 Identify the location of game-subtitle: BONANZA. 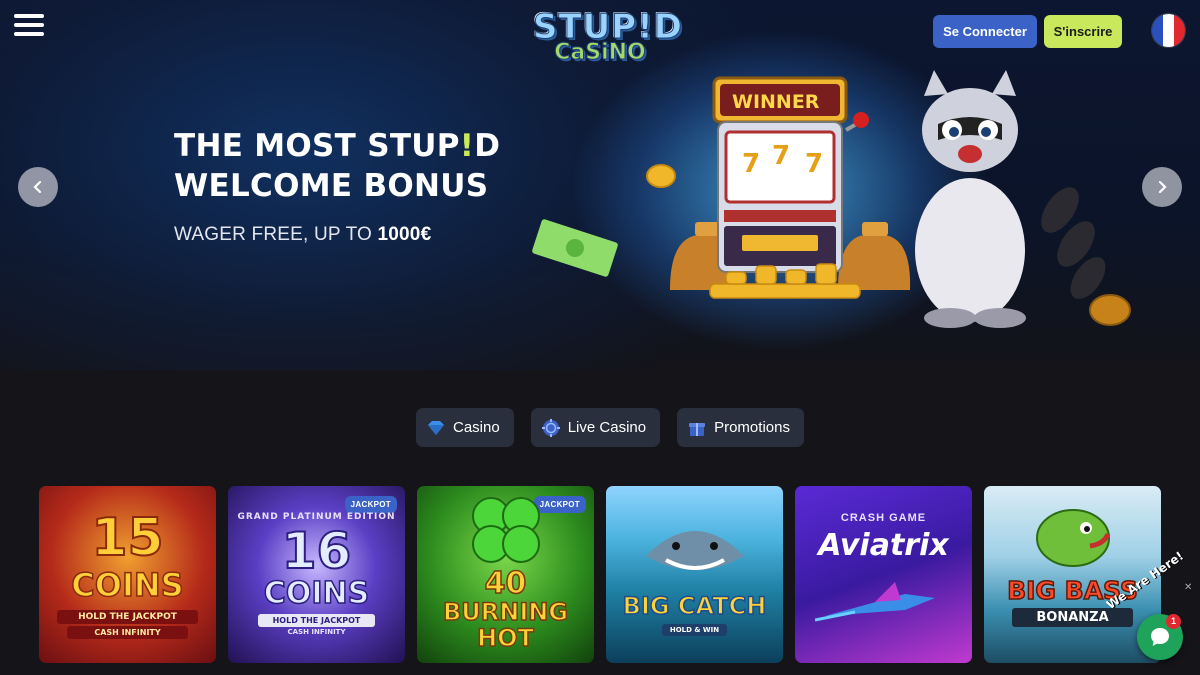
(1072, 617).